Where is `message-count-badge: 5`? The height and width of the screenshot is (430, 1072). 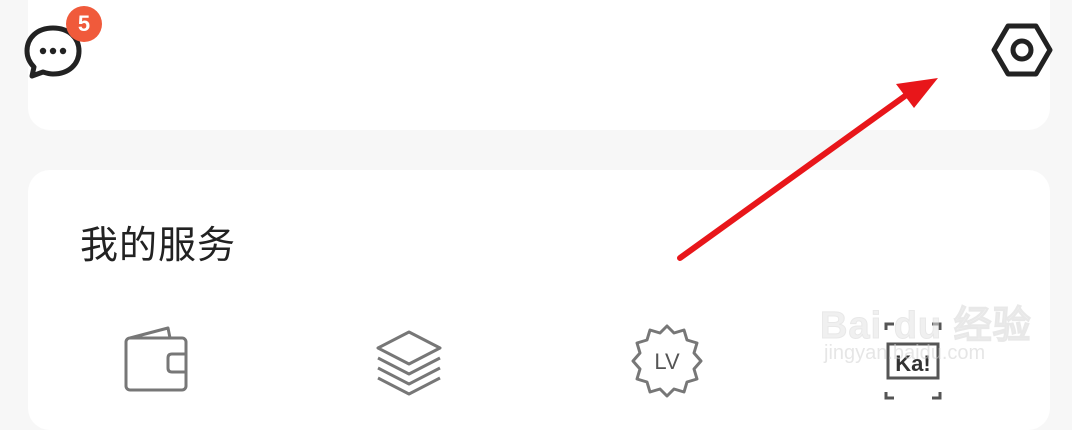 message-count-badge: 5 is located at coordinates (84, 24).